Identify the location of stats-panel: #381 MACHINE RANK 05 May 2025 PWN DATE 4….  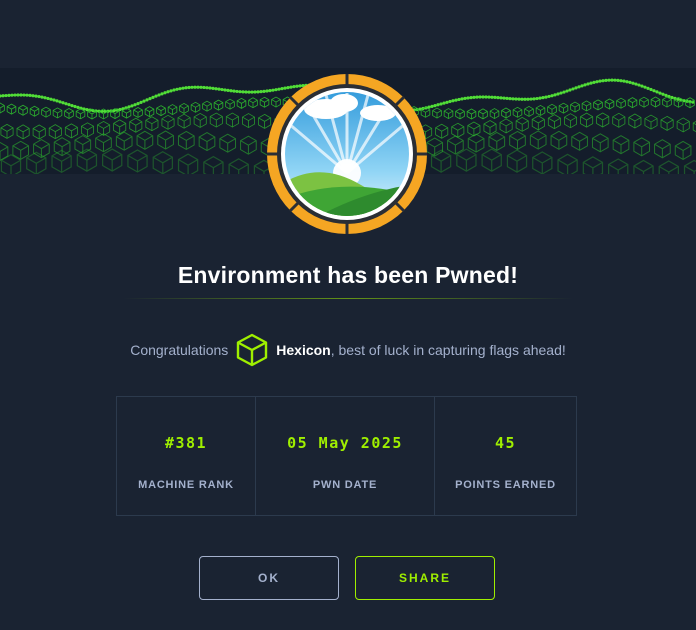
(346, 456).